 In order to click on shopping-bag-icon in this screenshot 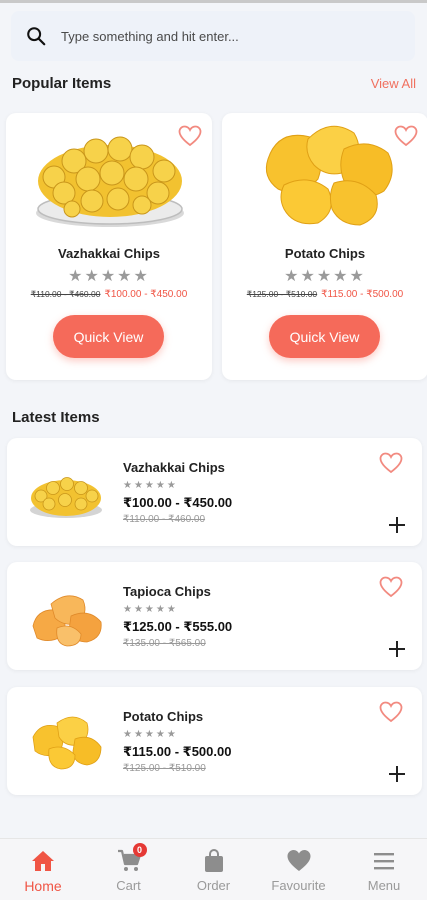, I will do `click(213, 860)`.